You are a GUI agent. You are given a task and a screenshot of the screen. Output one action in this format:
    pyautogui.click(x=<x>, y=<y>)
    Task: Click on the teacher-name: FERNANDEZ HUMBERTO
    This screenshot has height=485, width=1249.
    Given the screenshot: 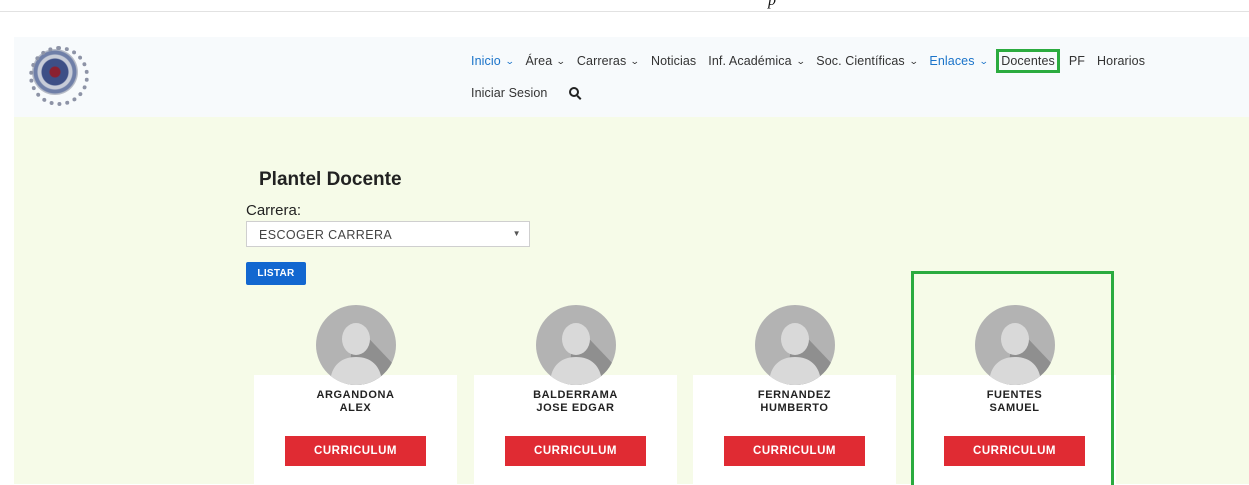 What is the action you would take?
    pyautogui.click(x=794, y=401)
    